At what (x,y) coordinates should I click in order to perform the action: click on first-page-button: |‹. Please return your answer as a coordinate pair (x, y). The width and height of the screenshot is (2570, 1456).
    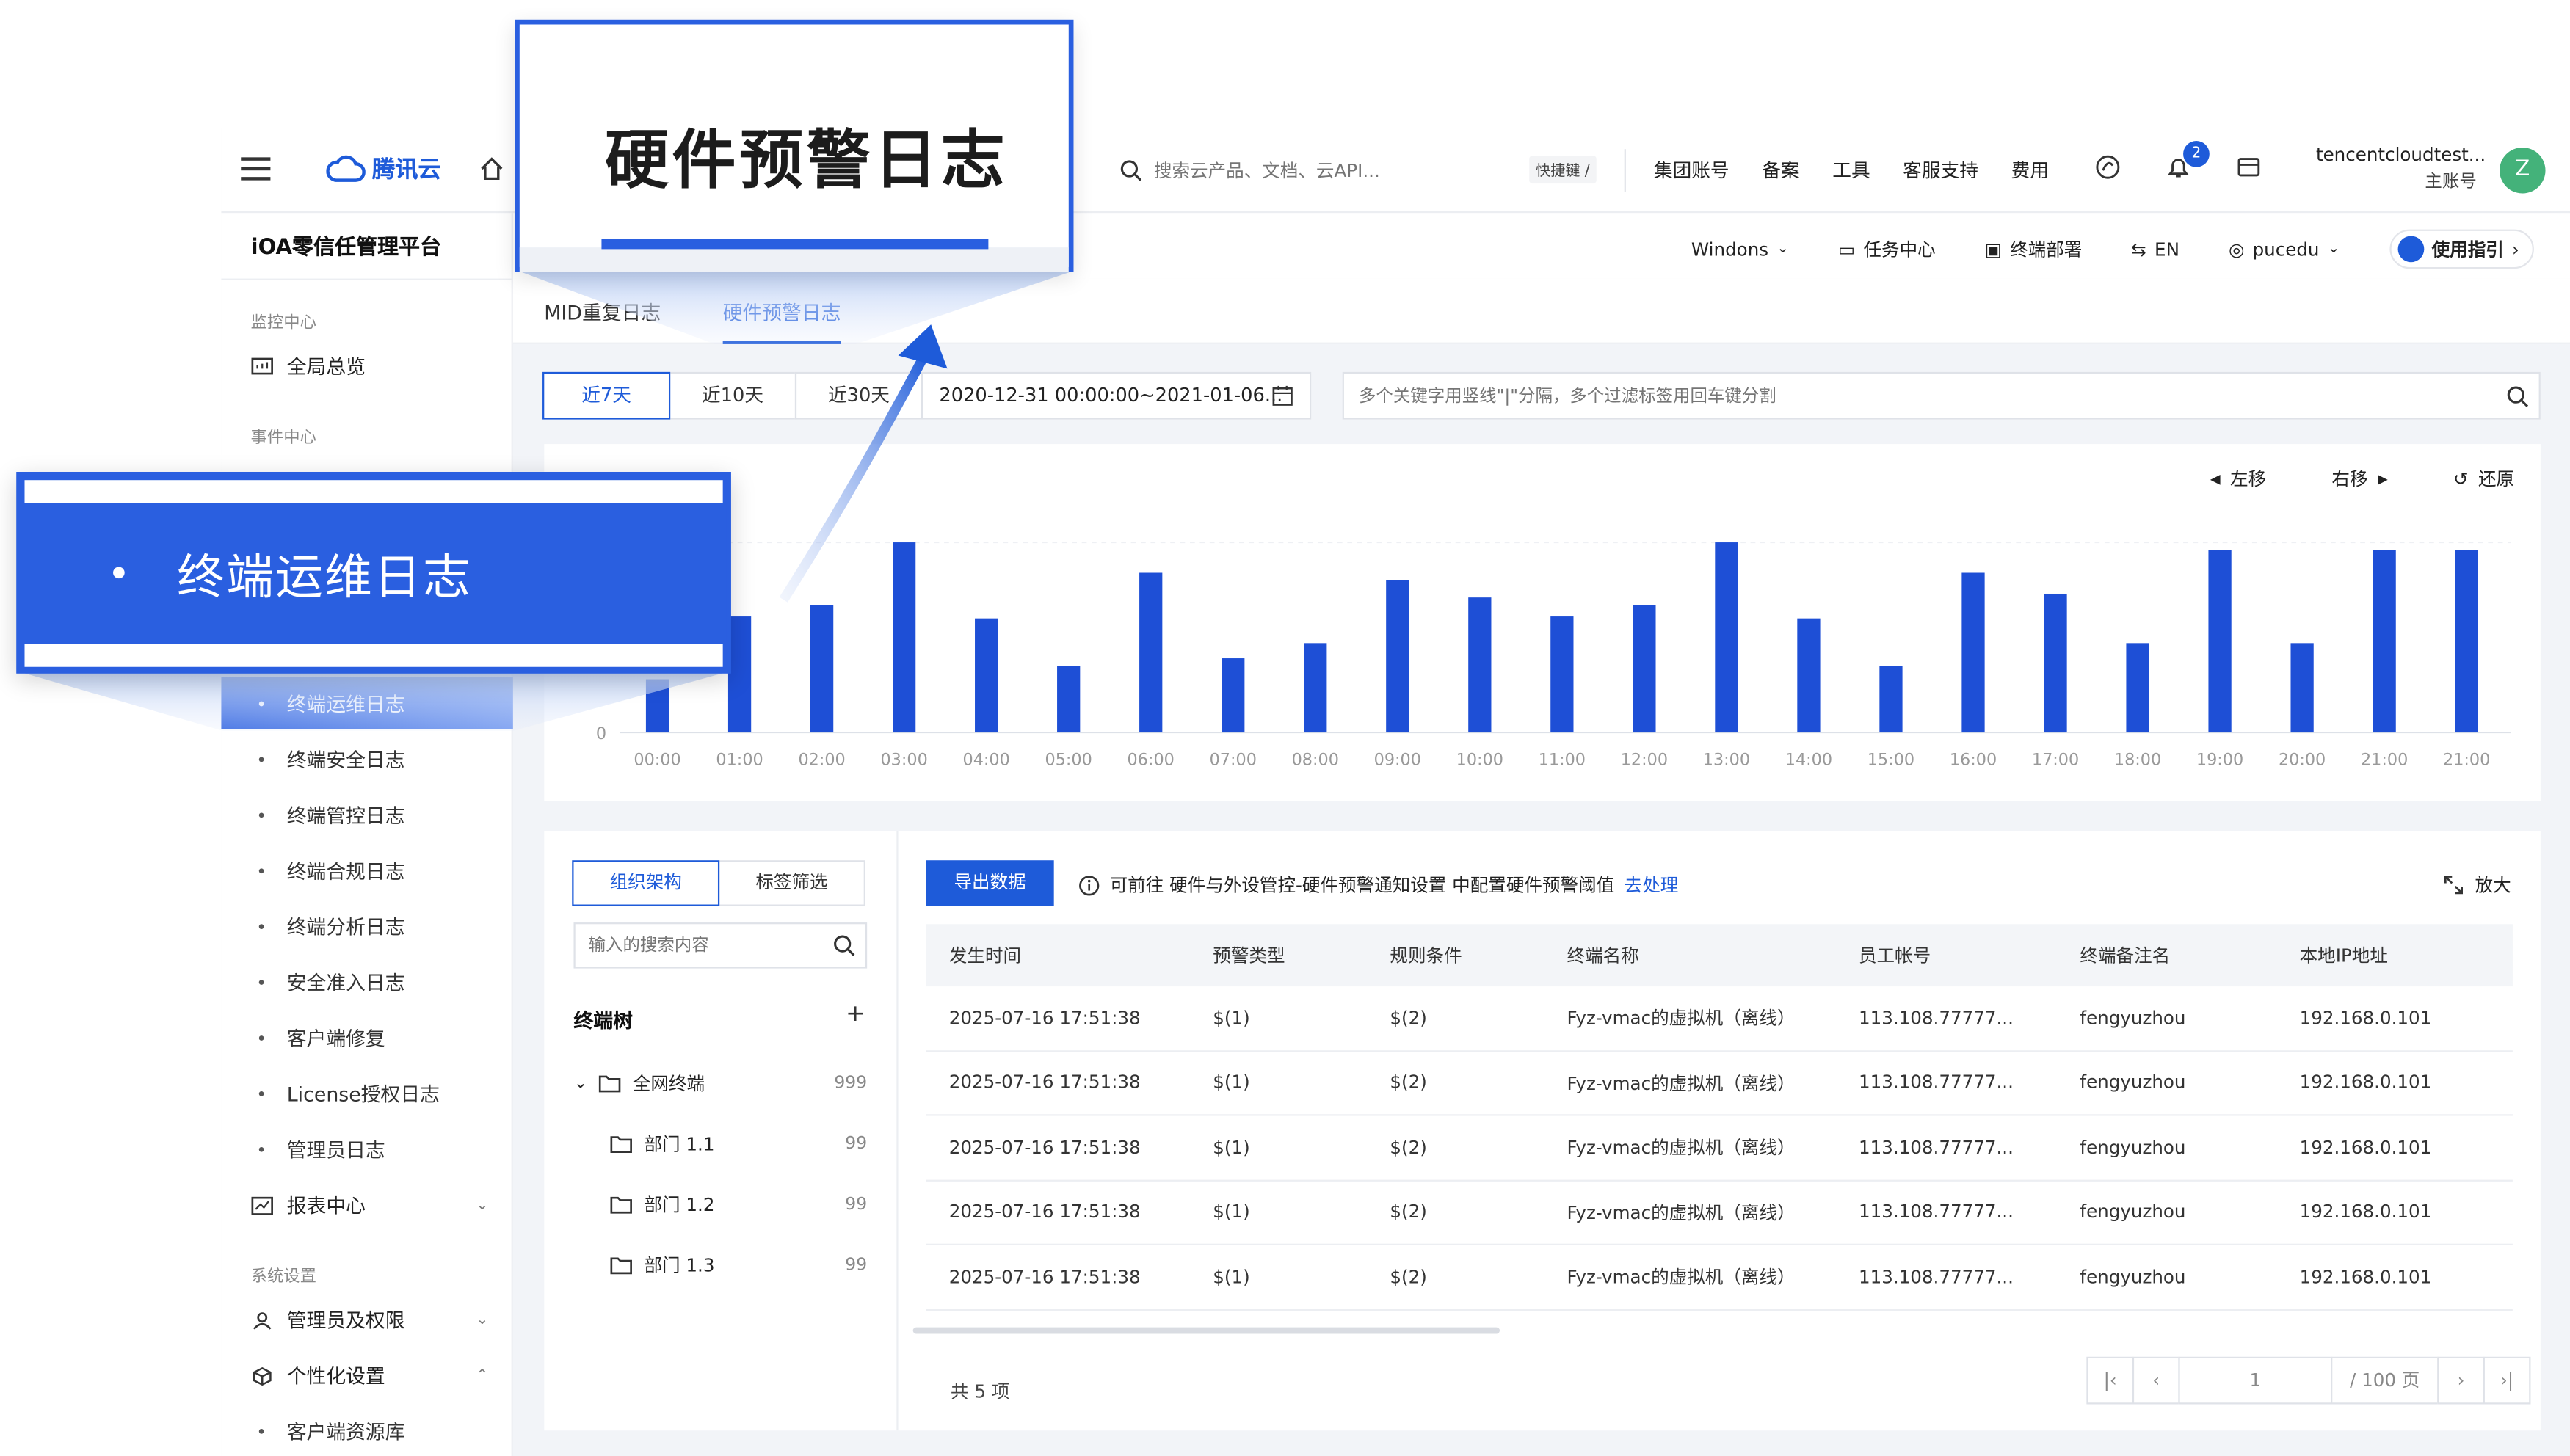
    Looking at the image, I should click on (2110, 1380).